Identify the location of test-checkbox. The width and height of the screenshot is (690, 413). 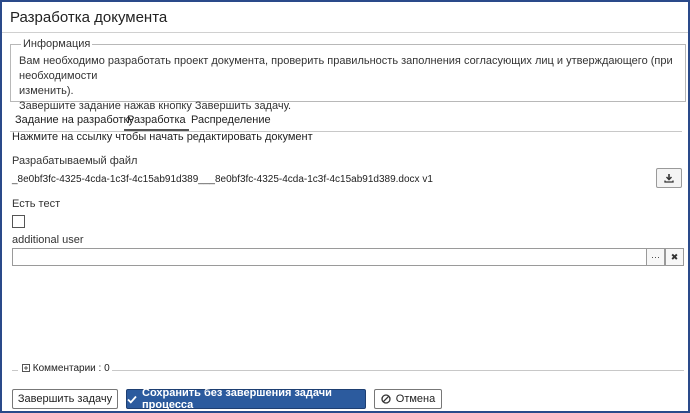
(18, 221).